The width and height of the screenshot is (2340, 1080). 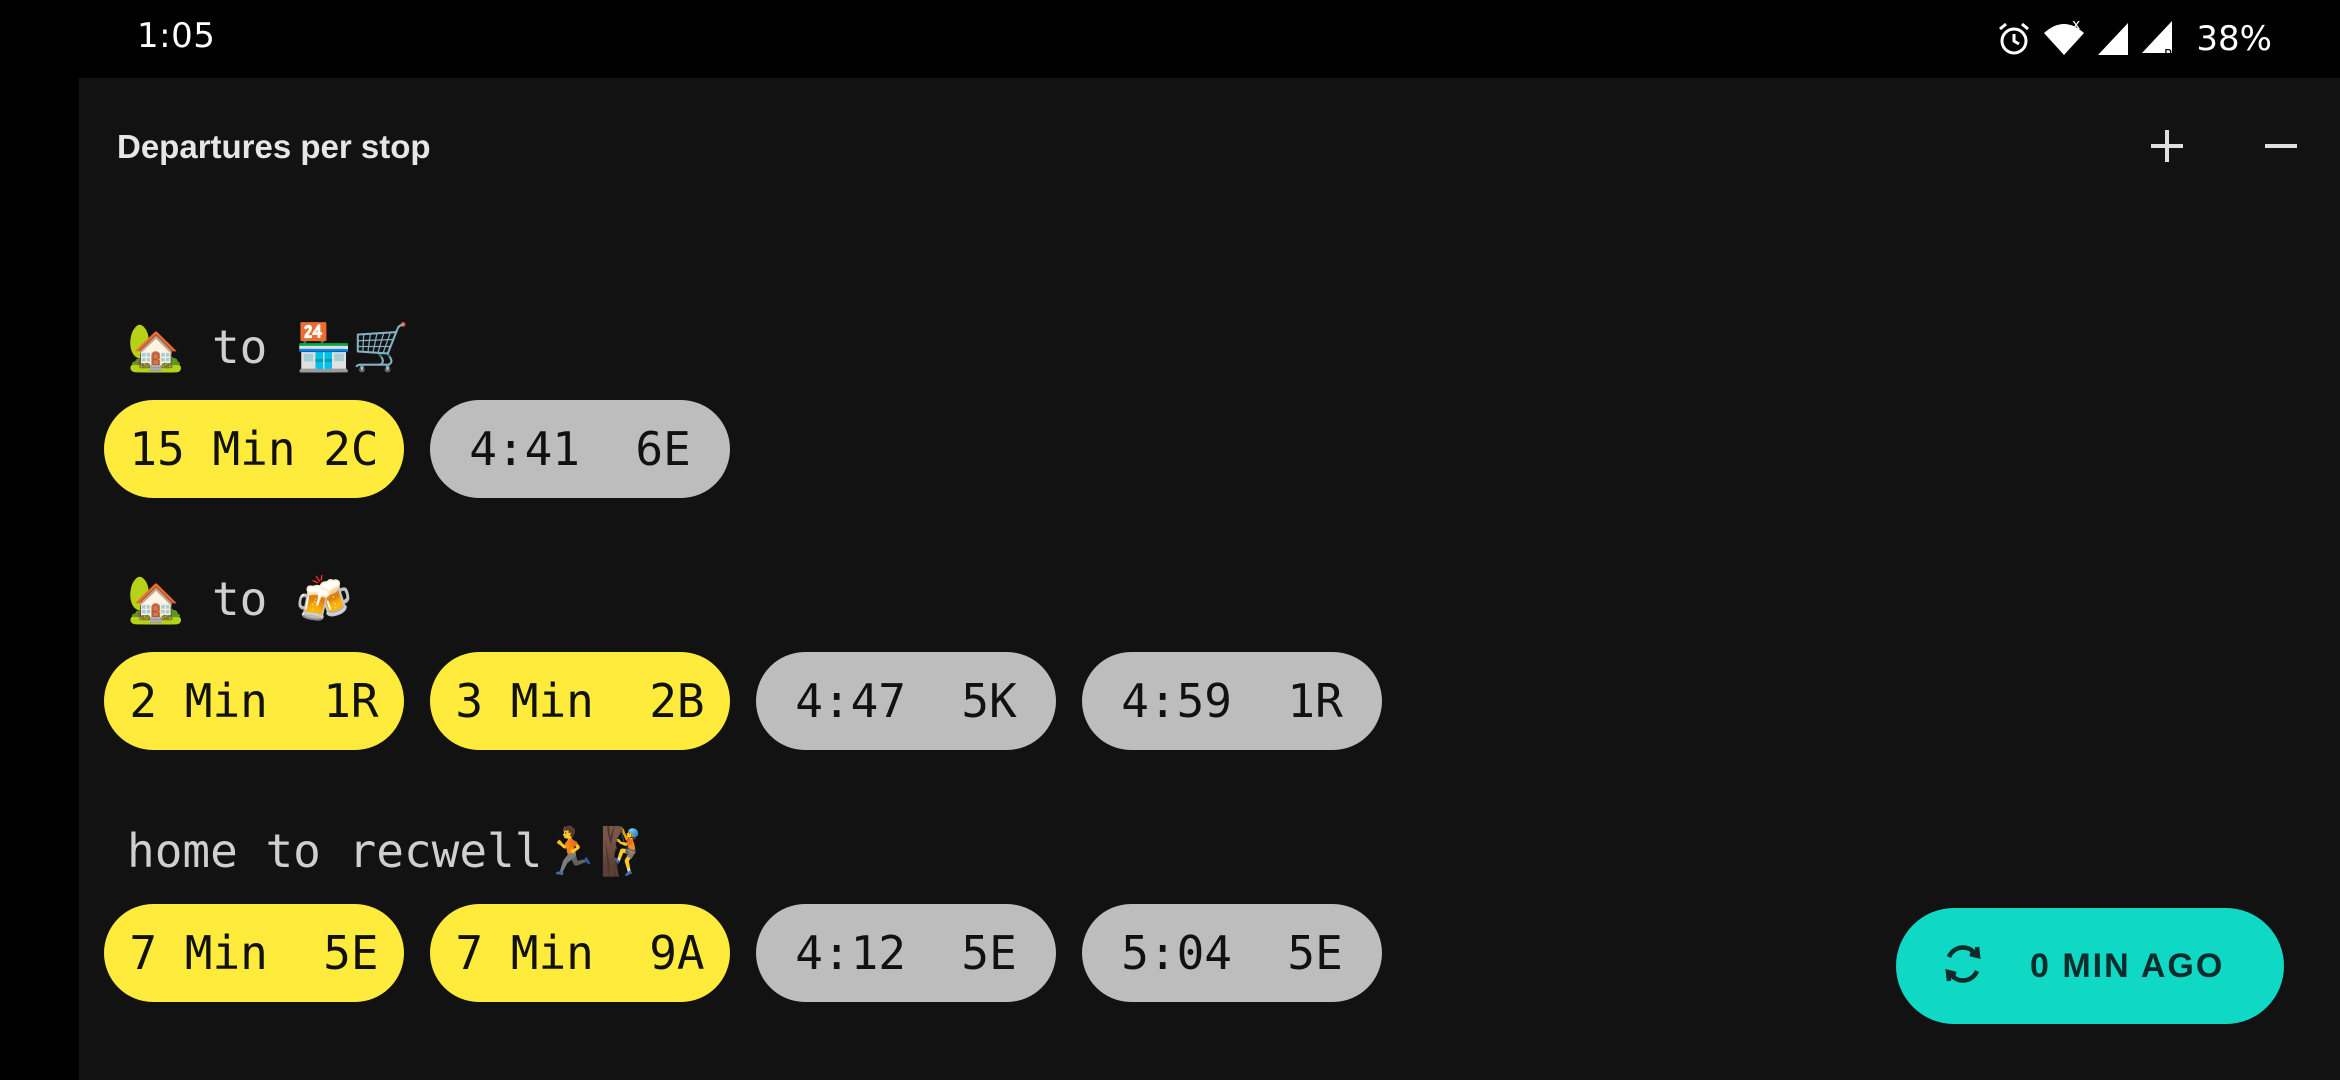 I want to click on departure-chip: 15 Min 2C, so click(x=254, y=449).